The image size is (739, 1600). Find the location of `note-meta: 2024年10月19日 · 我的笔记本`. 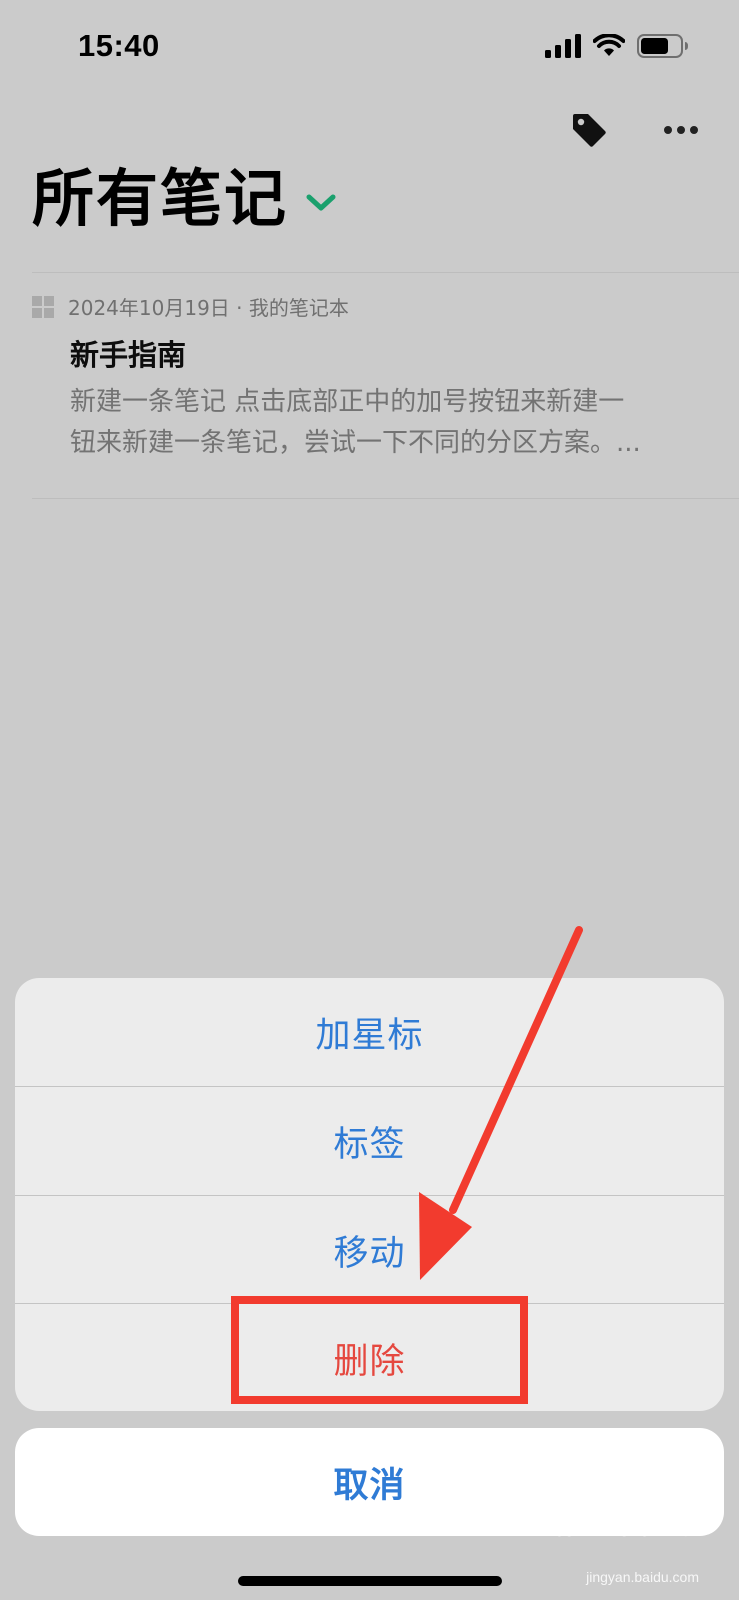

note-meta: 2024年10月19日 · 我的笔记本 is located at coordinates (190, 306).